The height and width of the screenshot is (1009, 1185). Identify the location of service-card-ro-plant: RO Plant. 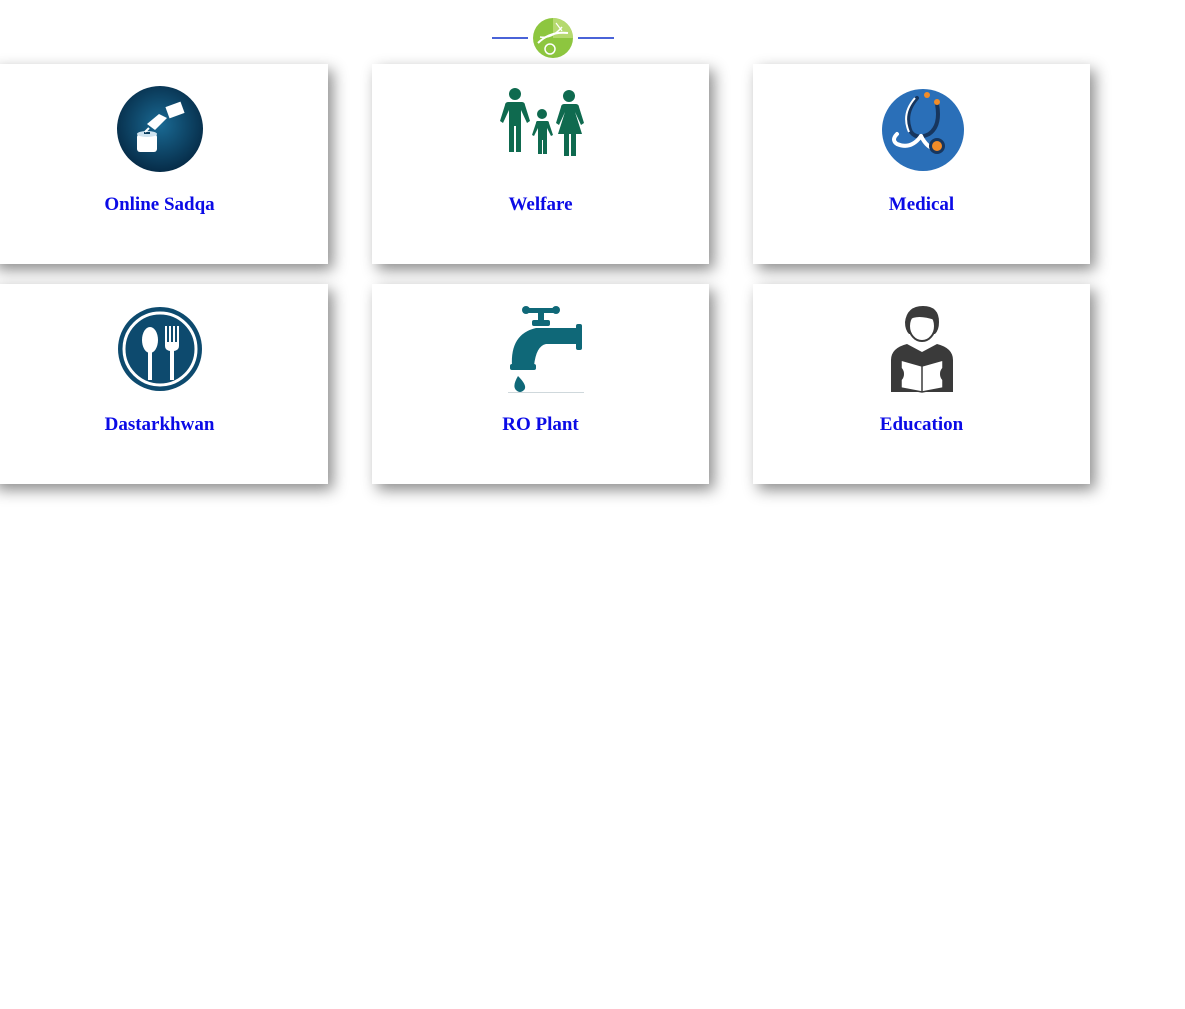
(540, 384).